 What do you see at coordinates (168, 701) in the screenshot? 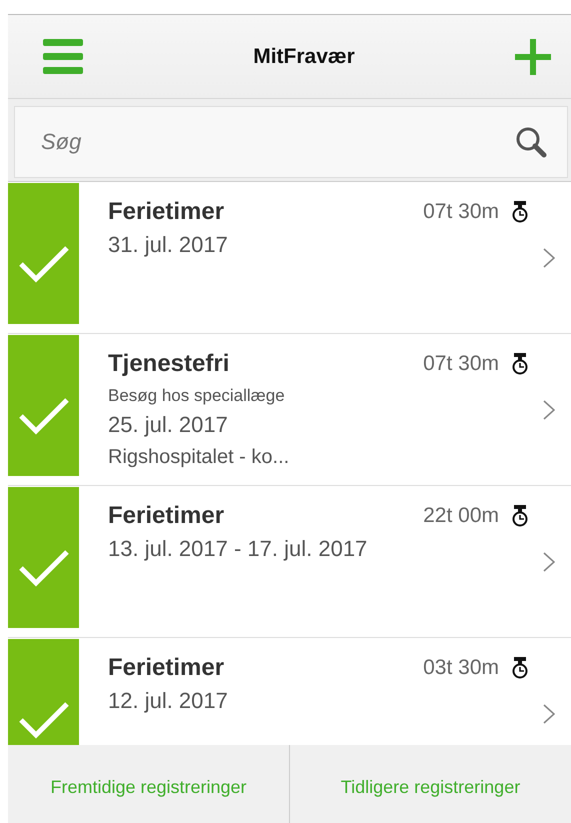
I see `absence-date: 12. jul. 2017` at bounding box center [168, 701].